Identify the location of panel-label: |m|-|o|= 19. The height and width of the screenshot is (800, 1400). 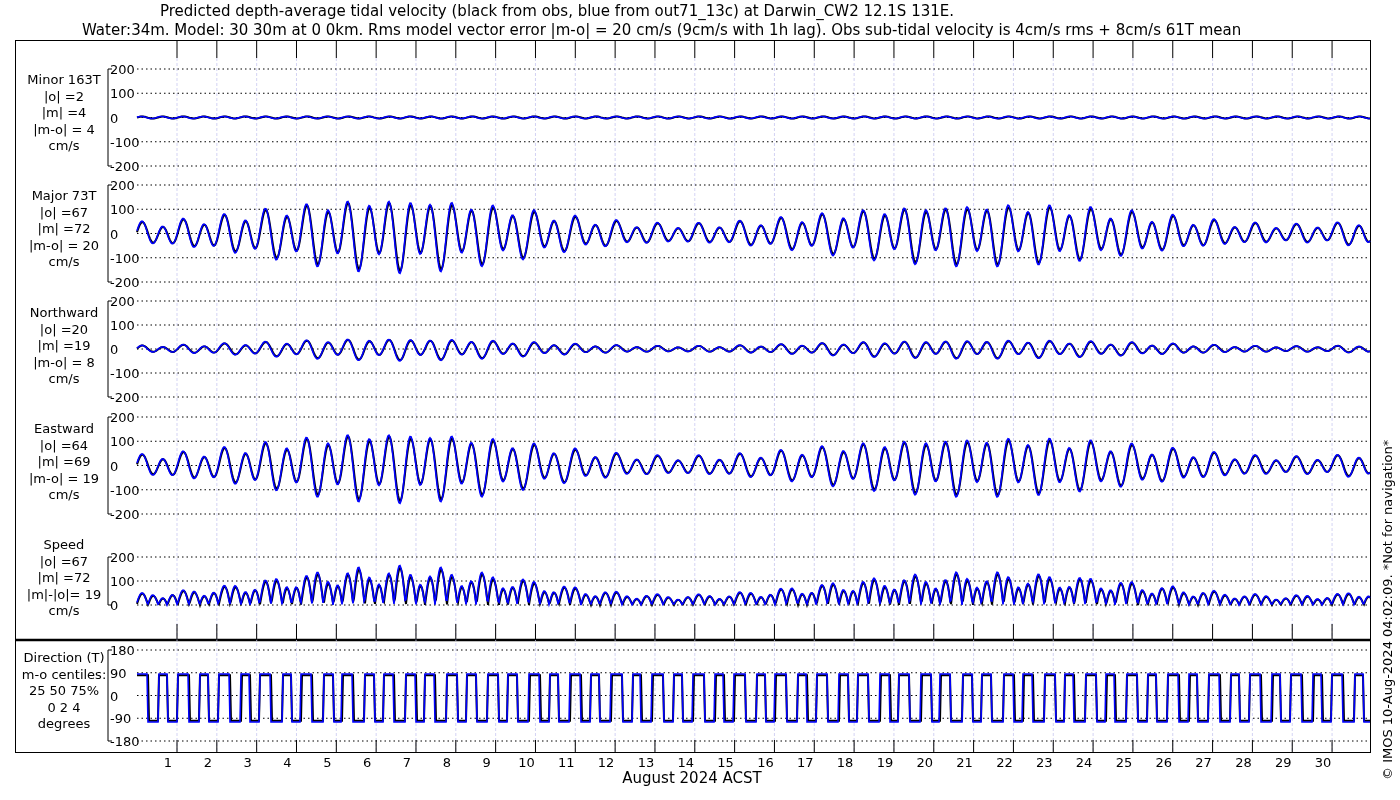
(64, 594).